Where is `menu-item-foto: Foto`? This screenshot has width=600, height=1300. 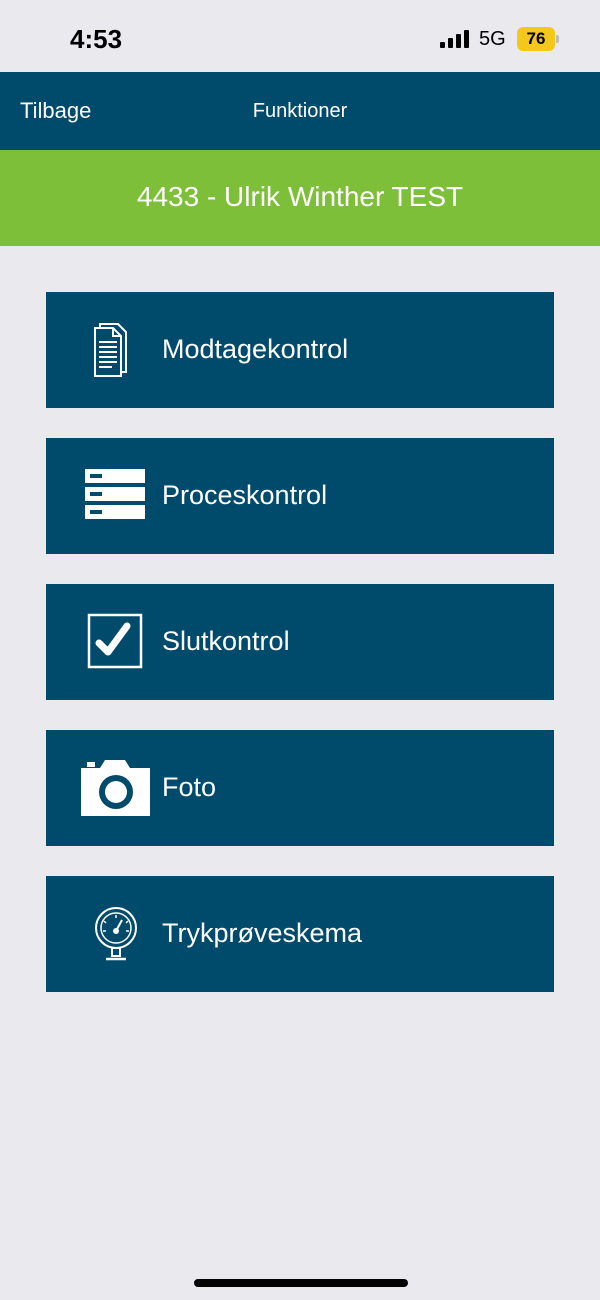
menu-item-foto: Foto is located at coordinates (300, 788).